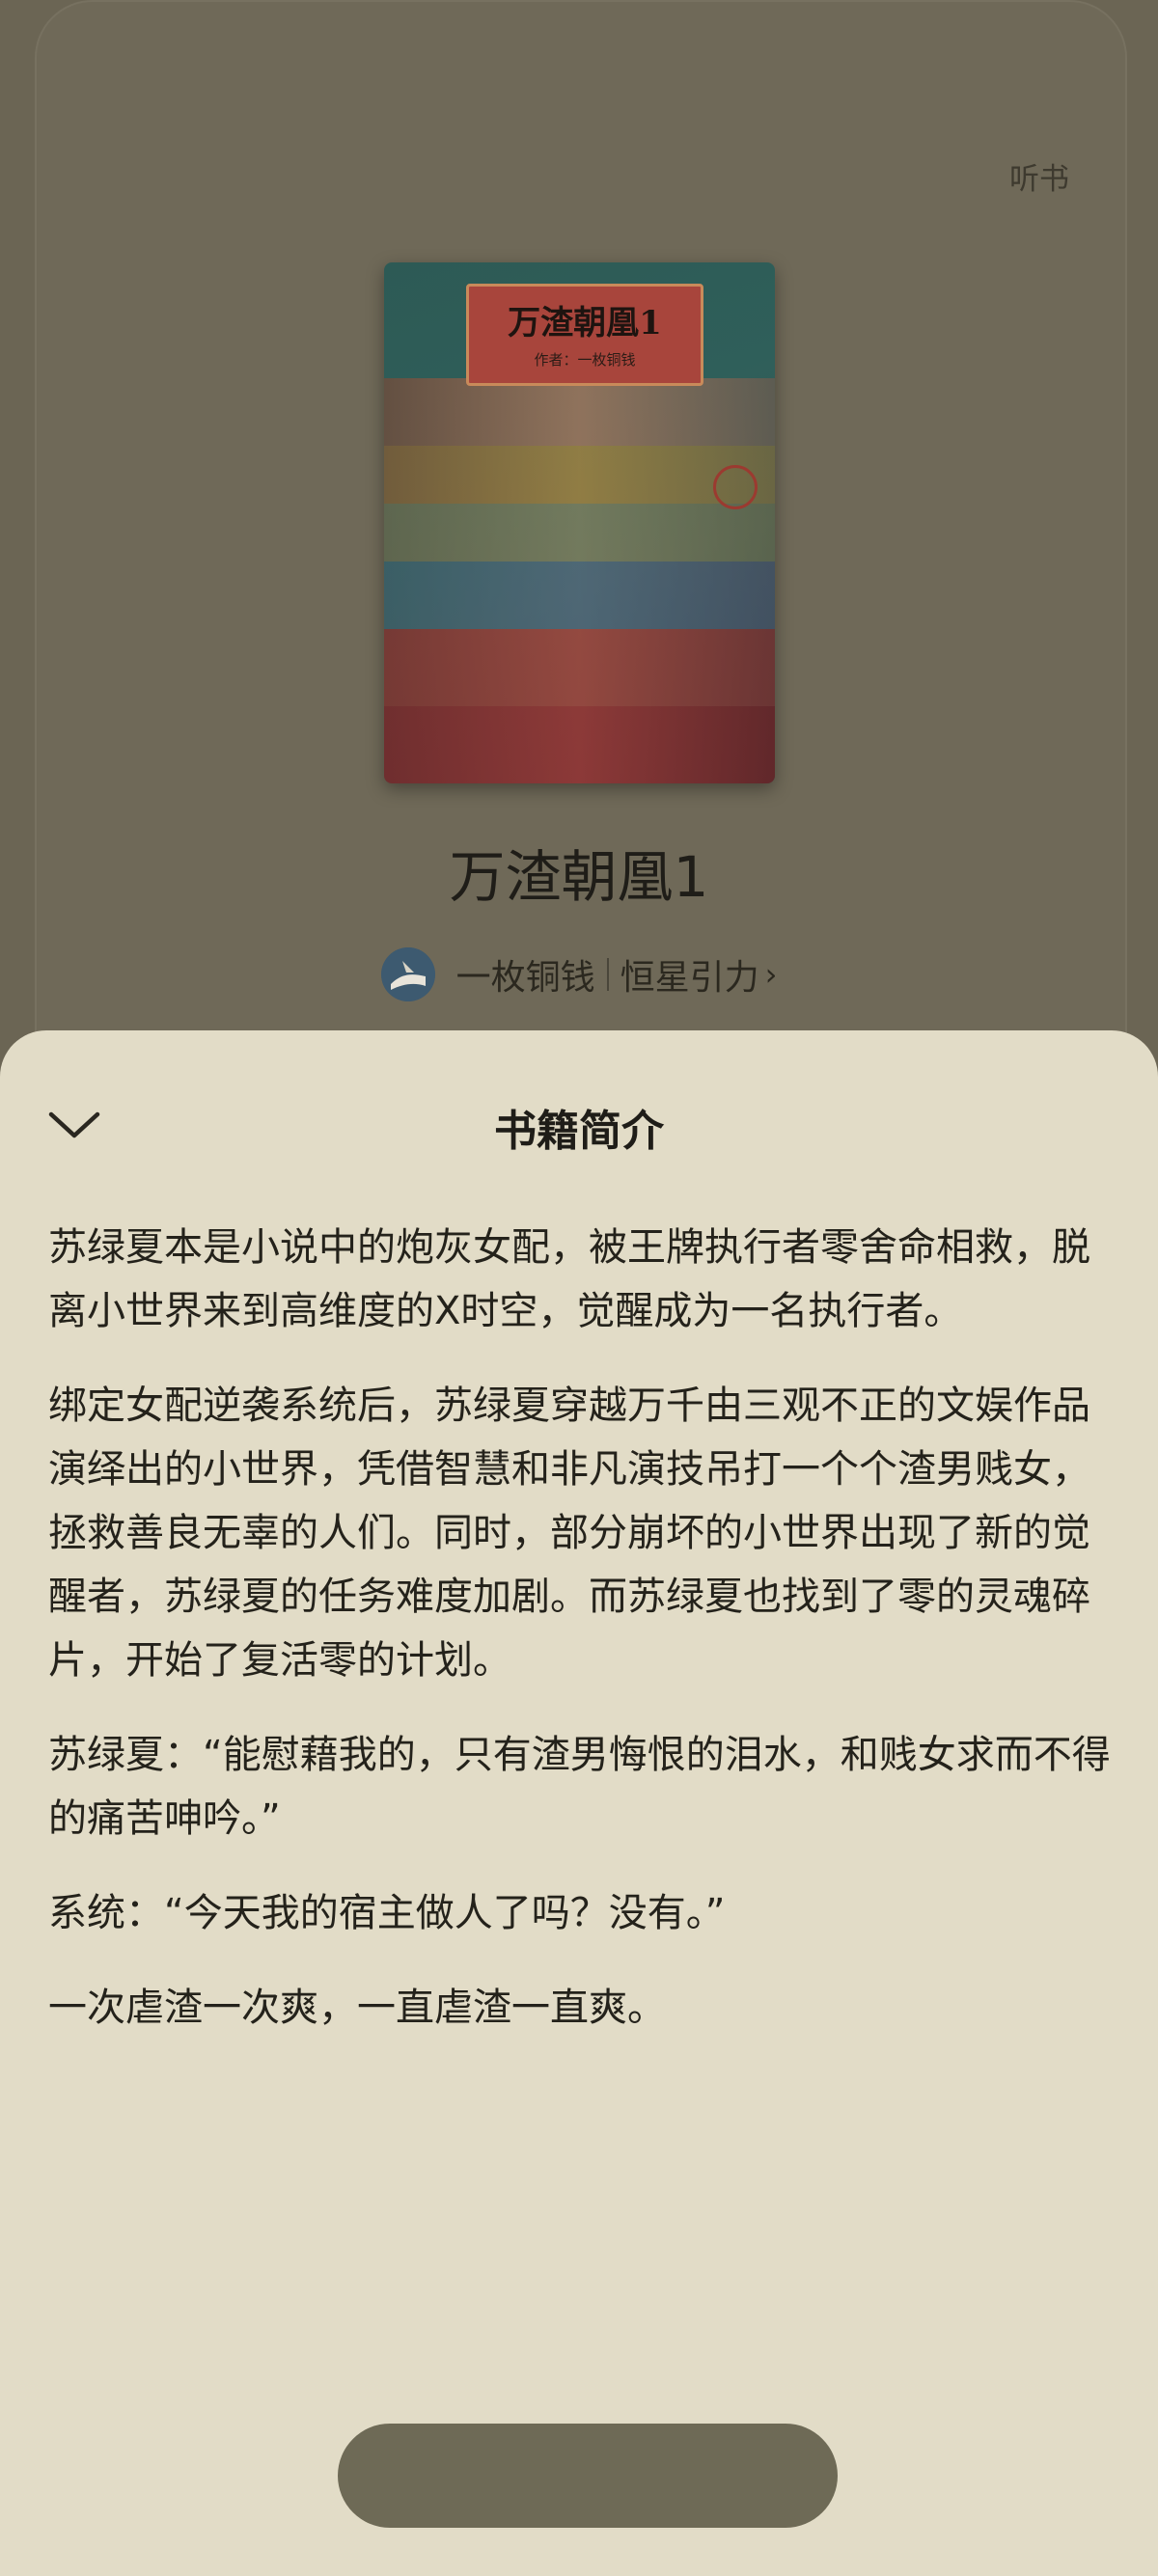  Describe the element at coordinates (689, 974) in the screenshot. I see `publisher-name: 恒星引力` at that location.